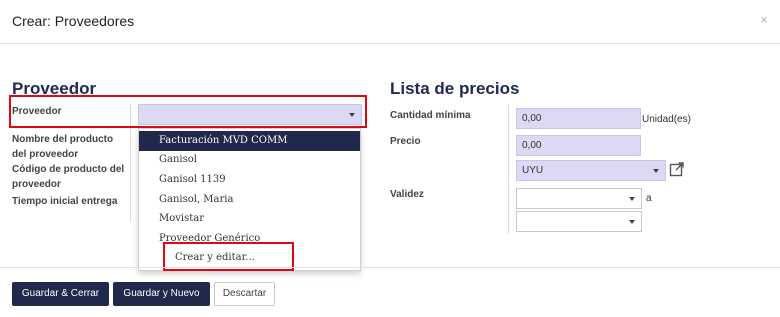 The image size is (780, 317). What do you see at coordinates (63, 147) in the screenshot?
I see `nombre-producto-label: Nombre del producto del proveedor` at bounding box center [63, 147].